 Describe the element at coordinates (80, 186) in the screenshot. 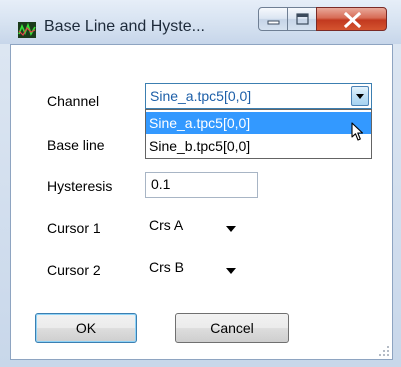

I see `hysteresis-label: Hysteresis` at that location.